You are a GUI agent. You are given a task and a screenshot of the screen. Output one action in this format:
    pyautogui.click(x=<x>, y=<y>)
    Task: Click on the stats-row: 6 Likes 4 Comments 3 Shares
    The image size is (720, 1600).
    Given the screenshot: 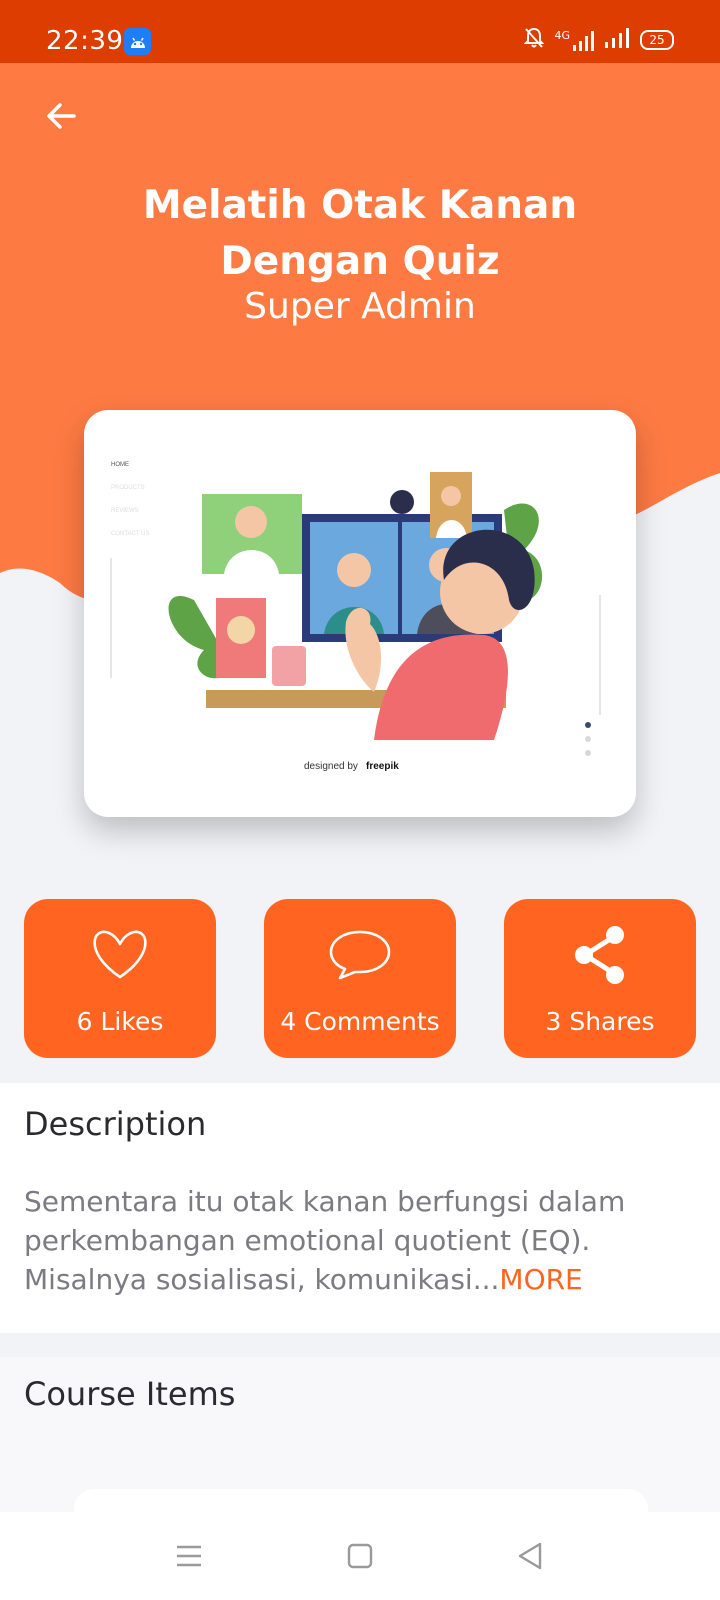 What is the action you would take?
    pyautogui.click(x=360, y=978)
    